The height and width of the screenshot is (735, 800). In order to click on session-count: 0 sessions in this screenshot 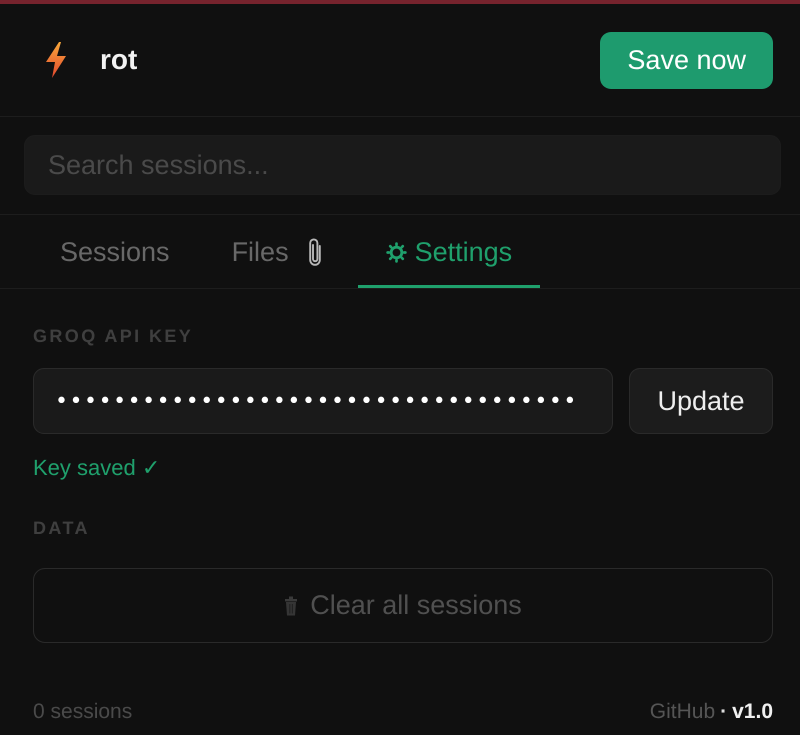, I will do `click(82, 711)`.